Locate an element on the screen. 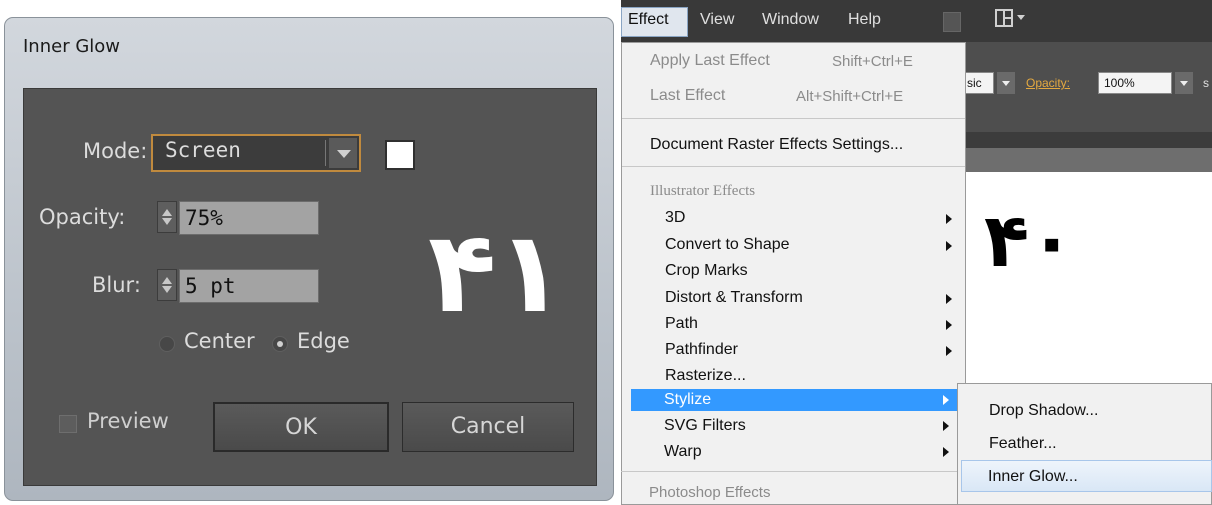  style-select: sic is located at coordinates (979, 83).